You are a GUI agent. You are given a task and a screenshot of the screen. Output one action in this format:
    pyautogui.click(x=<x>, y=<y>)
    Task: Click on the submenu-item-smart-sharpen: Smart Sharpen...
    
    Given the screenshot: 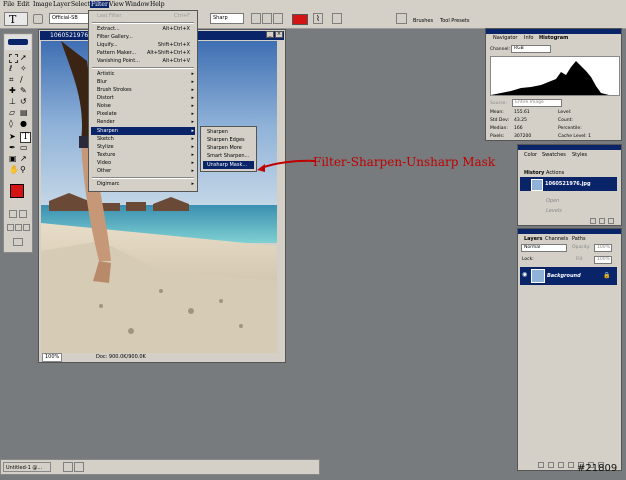 What is the action you would take?
    pyautogui.click(x=228, y=156)
    